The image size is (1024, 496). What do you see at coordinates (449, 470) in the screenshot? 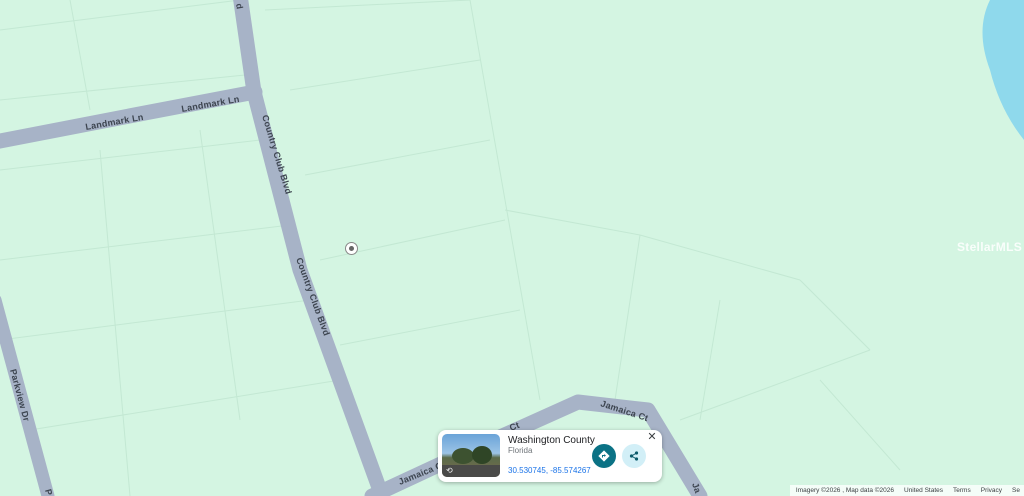
I see `street-view-icon: ⟲` at bounding box center [449, 470].